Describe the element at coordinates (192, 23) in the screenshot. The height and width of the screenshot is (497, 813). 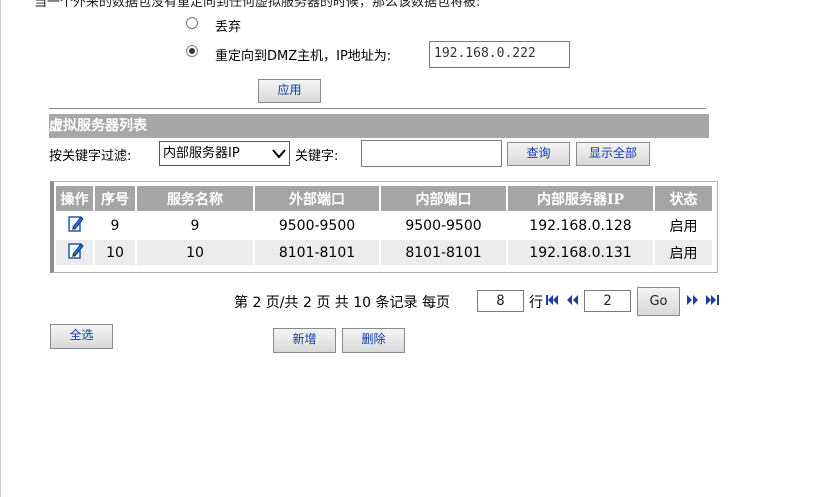
I see `discard-radio` at that location.